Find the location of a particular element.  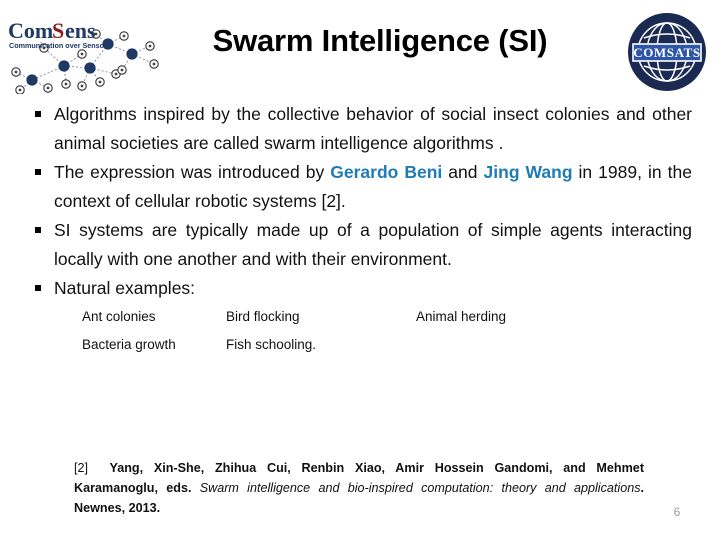

example-ant-colonies: Ant colonies is located at coordinates (119, 316).